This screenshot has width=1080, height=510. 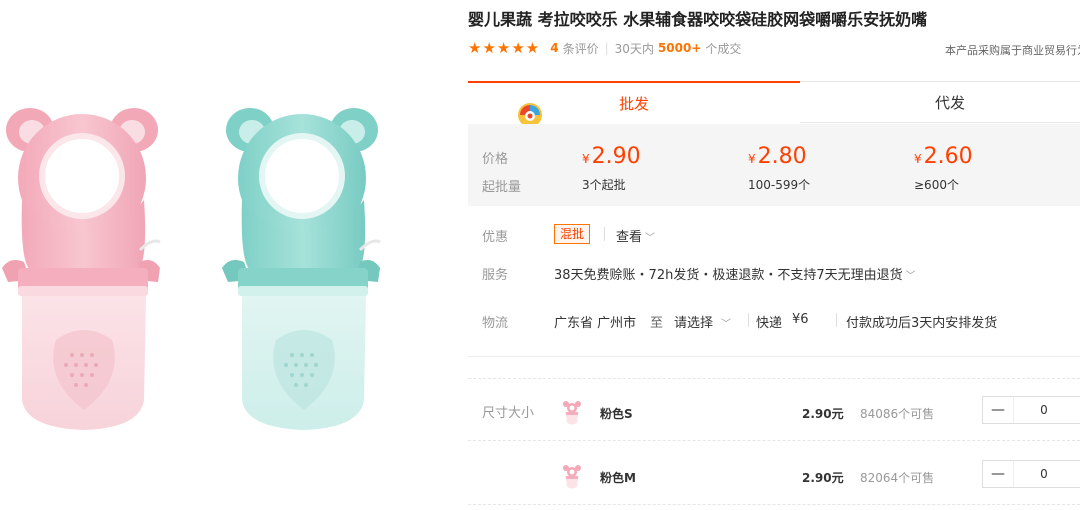 I want to click on tier-range: 100-599个, so click(x=779, y=185).